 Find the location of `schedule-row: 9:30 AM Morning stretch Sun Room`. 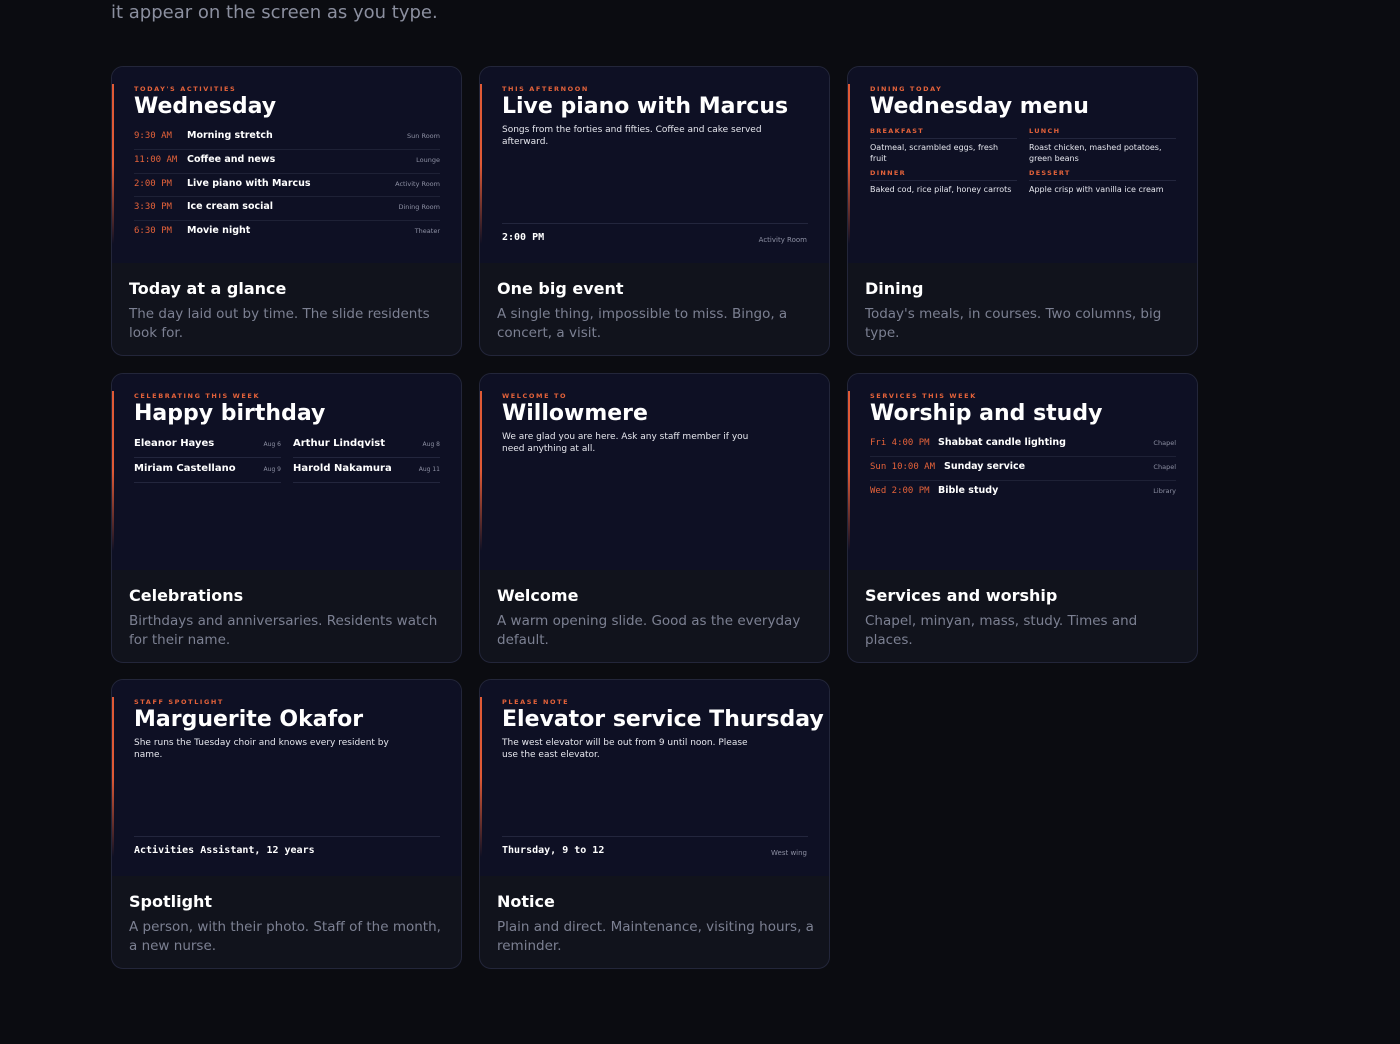

schedule-row: 9:30 AM Morning stretch Sun Room is located at coordinates (287, 138).